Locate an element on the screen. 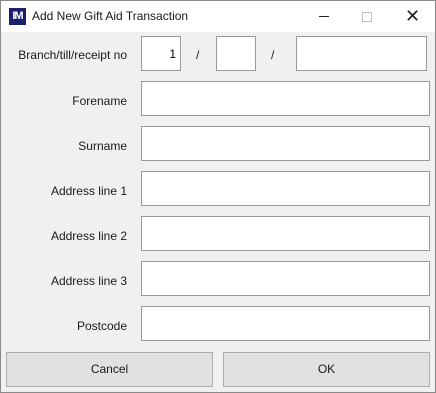 The image size is (436, 393). postcode-label: Postcode is located at coordinates (101, 326).